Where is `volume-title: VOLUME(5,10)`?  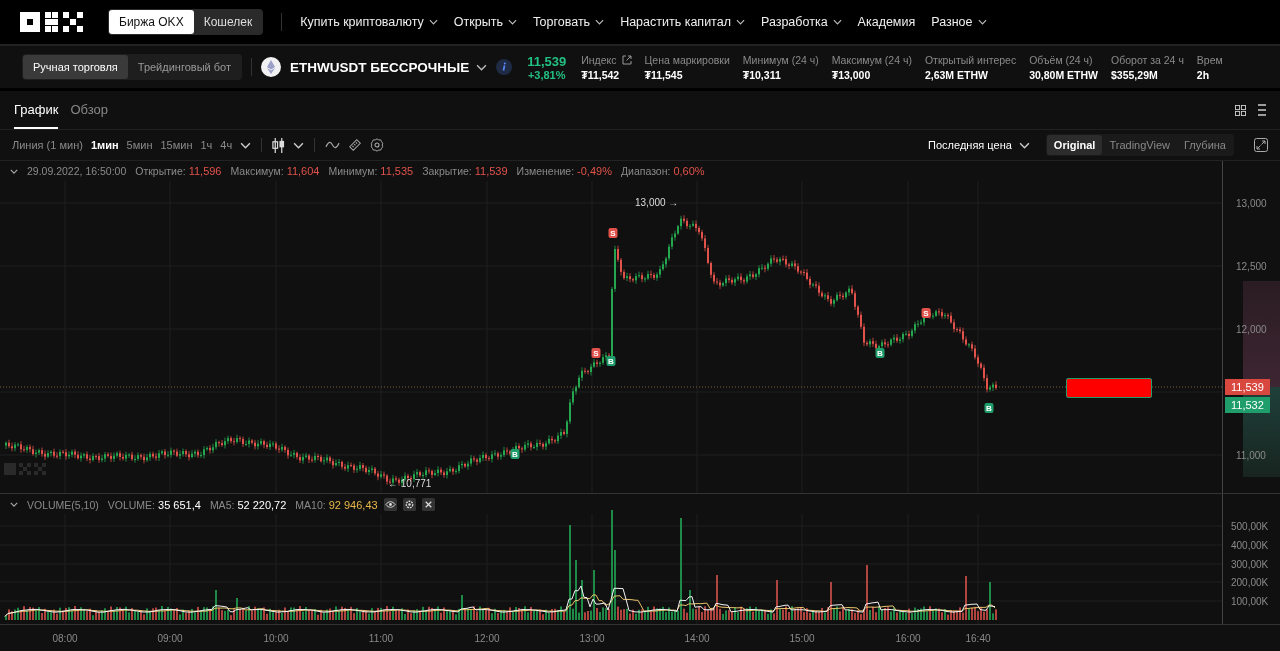
volume-title: VOLUME(5,10) is located at coordinates (63, 504).